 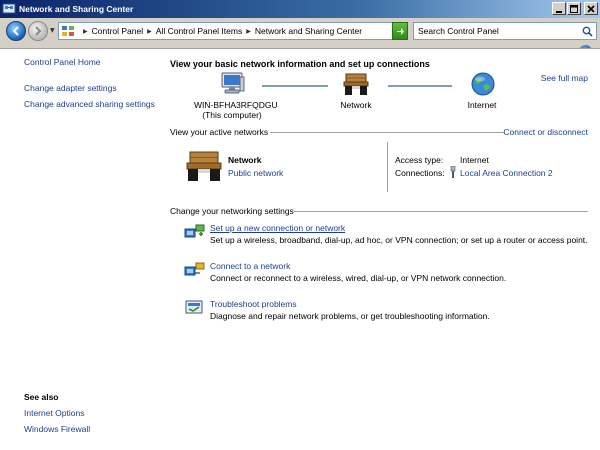 I want to click on forward-arrow-icon, so click(x=38, y=31).